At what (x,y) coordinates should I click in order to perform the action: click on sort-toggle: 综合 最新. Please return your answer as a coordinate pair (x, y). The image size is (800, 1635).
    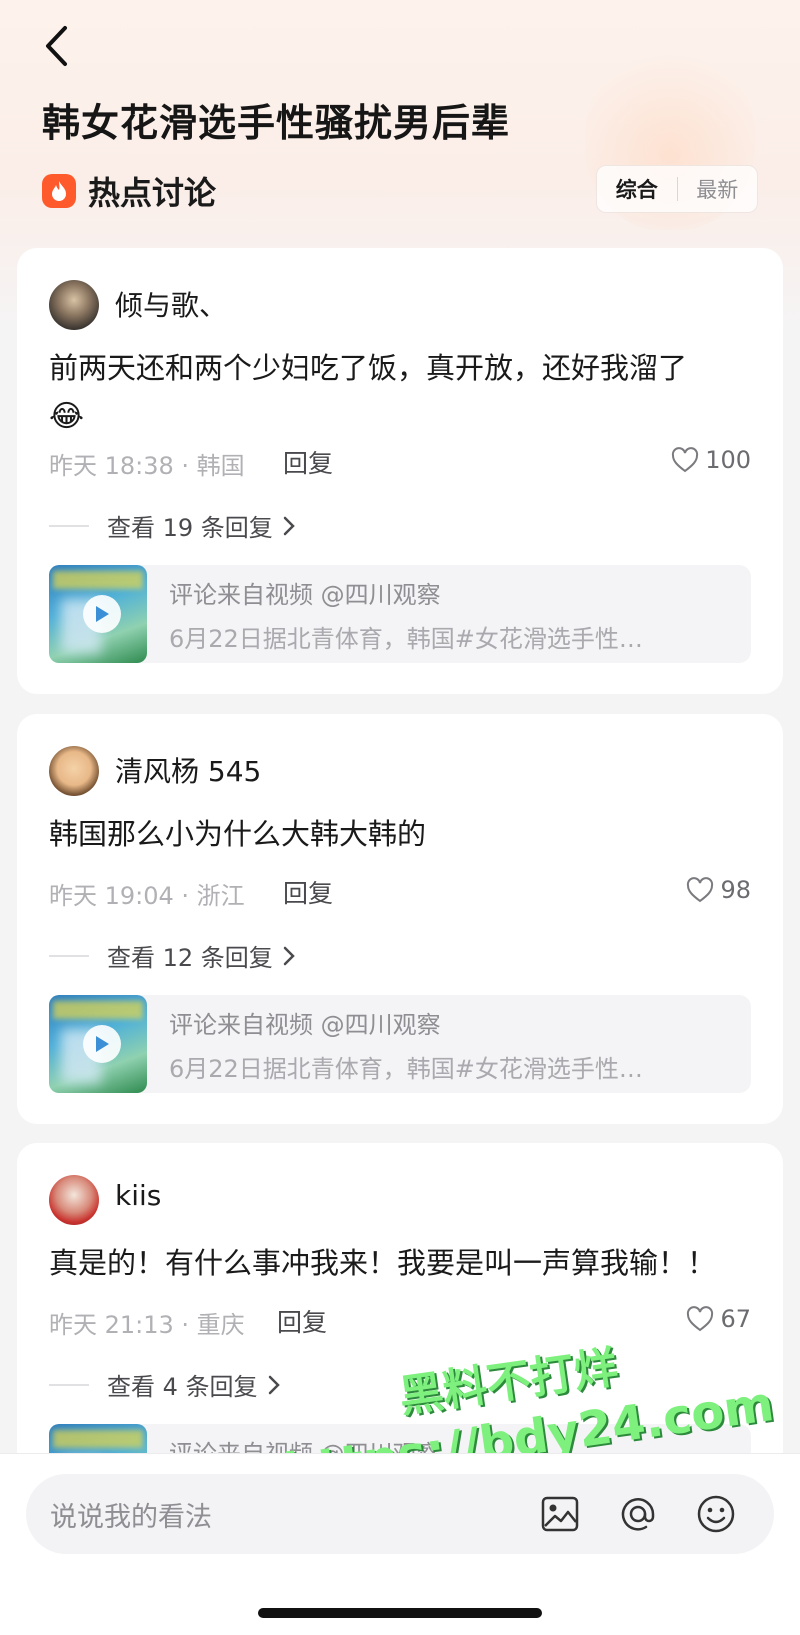
    Looking at the image, I should click on (677, 189).